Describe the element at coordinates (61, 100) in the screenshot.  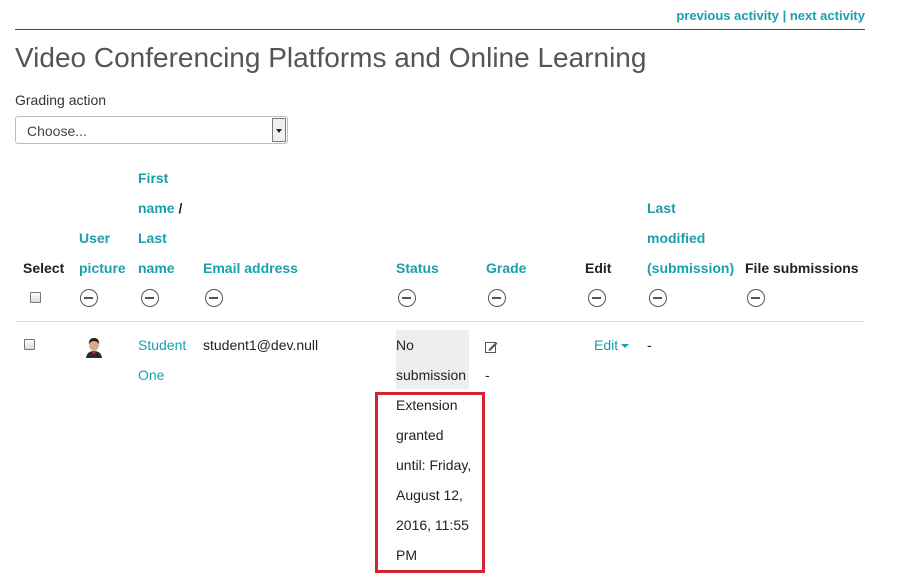
I see `grading-action-label: Grading action` at that location.